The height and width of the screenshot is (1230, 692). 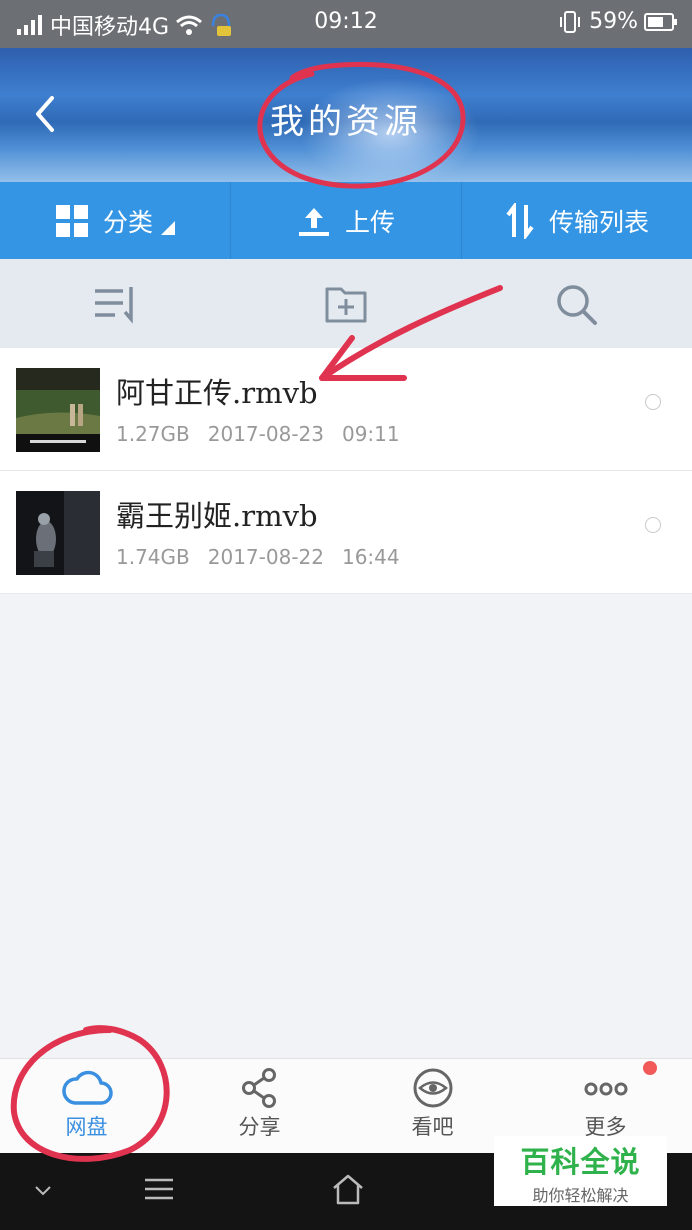 I want to click on file-meta: 1.74GB 2017-08-22 16:44, so click(x=267, y=557).